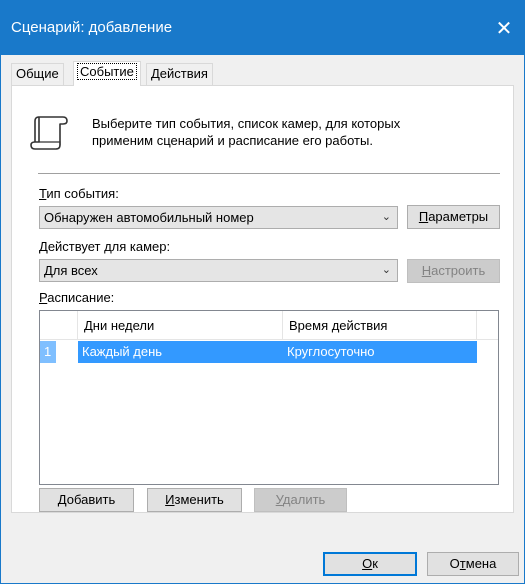  Describe the element at coordinates (380, 352) in the screenshot. I see `cell-time: Круглосуточно` at that location.